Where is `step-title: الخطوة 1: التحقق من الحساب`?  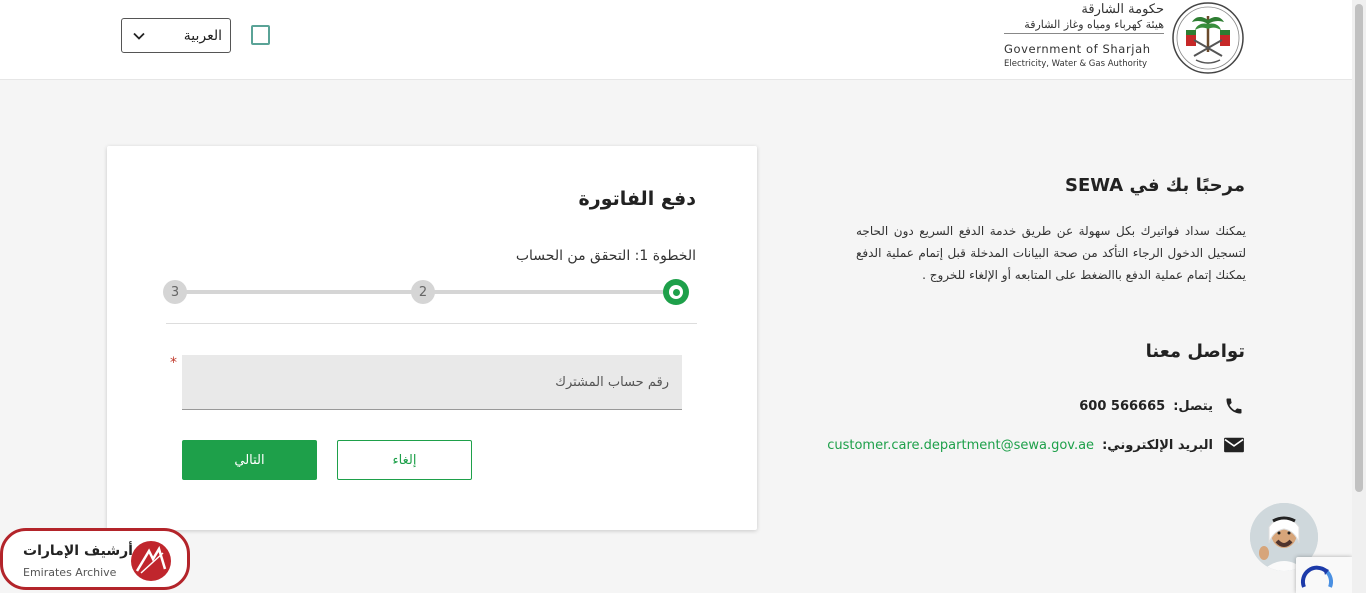
step-title: الخطوة 1: التحقق من الحساب is located at coordinates (605, 256).